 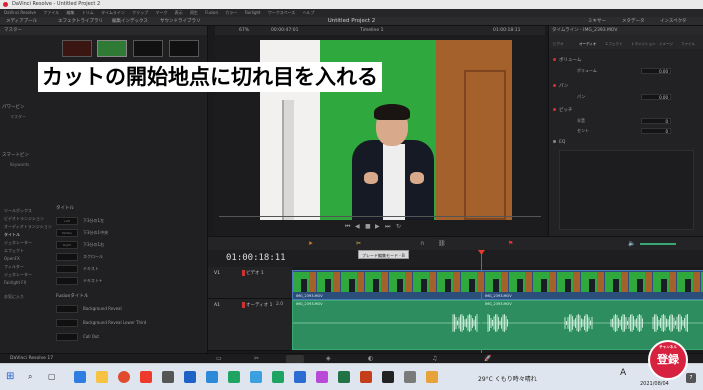 I want to click on volume-section: ボリューム, so click(x=626, y=60).